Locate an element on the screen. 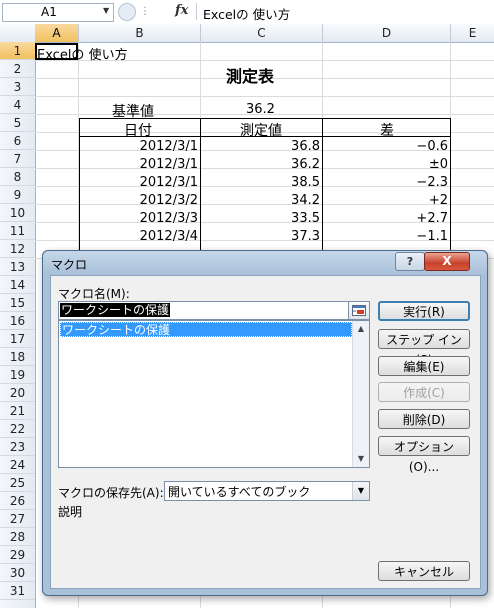 Image resolution: width=494 pixels, height=608 pixels. table-cell-value: 34.2 is located at coordinates (260, 200).